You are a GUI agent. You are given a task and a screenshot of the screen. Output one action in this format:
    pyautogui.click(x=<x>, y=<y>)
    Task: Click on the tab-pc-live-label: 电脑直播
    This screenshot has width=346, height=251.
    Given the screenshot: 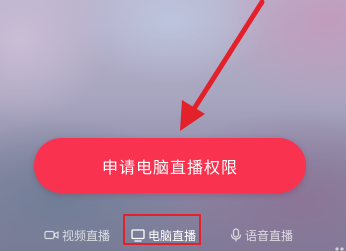 What is the action you would take?
    pyautogui.click(x=172, y=235)
    